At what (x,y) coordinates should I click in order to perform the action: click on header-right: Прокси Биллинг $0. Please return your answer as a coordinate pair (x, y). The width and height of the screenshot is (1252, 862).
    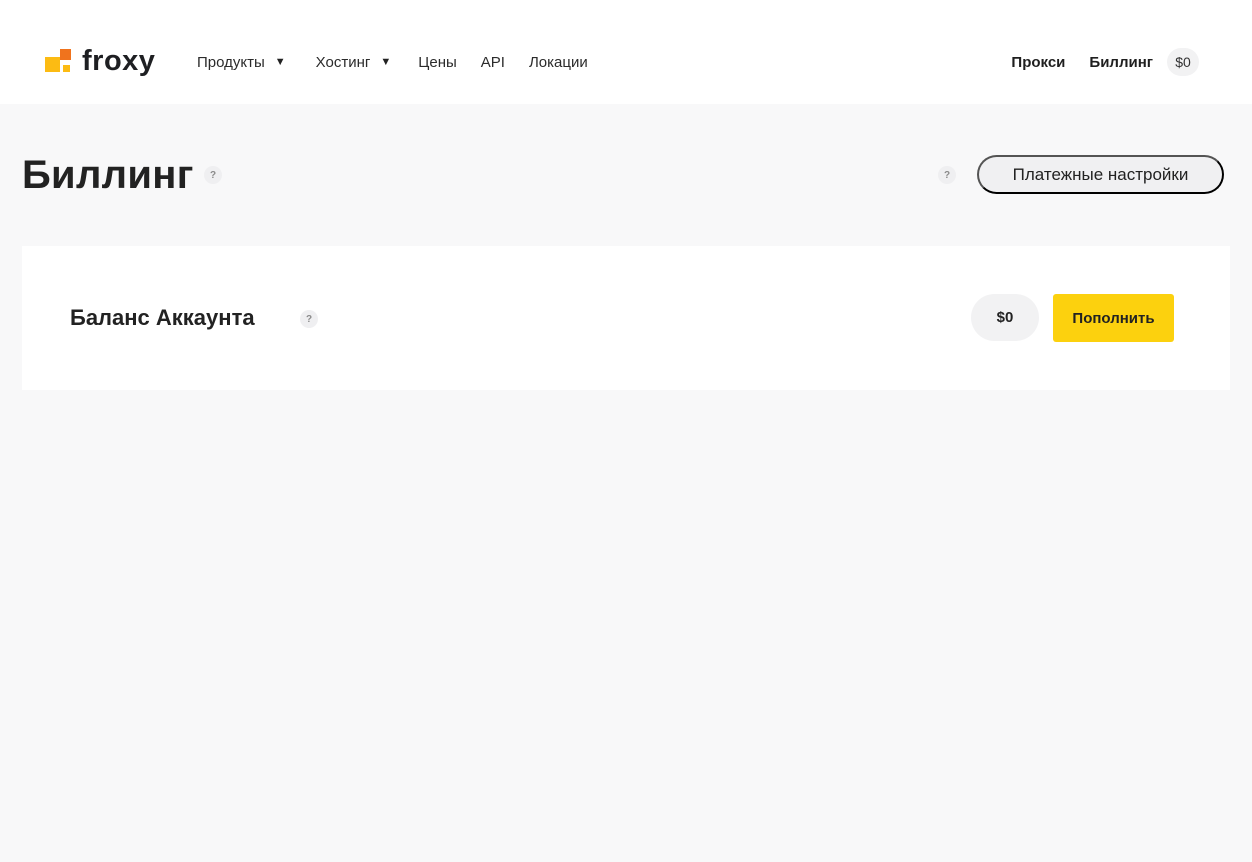
    Looking at the image, I should click on (1105, 62).